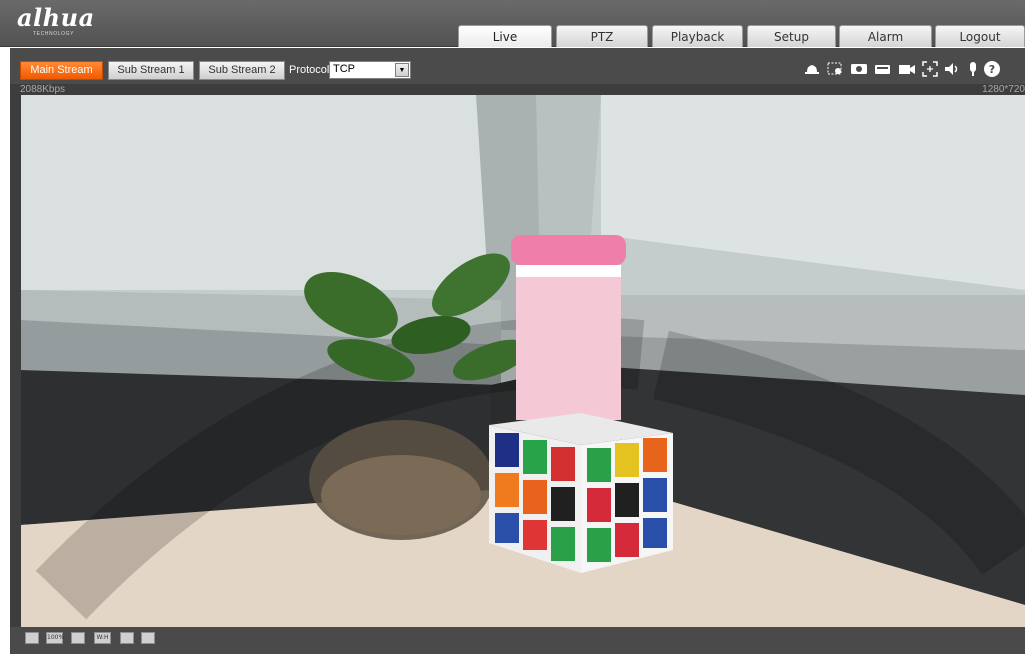  I want to click on brand-logo: alhua, so click(56, 17).